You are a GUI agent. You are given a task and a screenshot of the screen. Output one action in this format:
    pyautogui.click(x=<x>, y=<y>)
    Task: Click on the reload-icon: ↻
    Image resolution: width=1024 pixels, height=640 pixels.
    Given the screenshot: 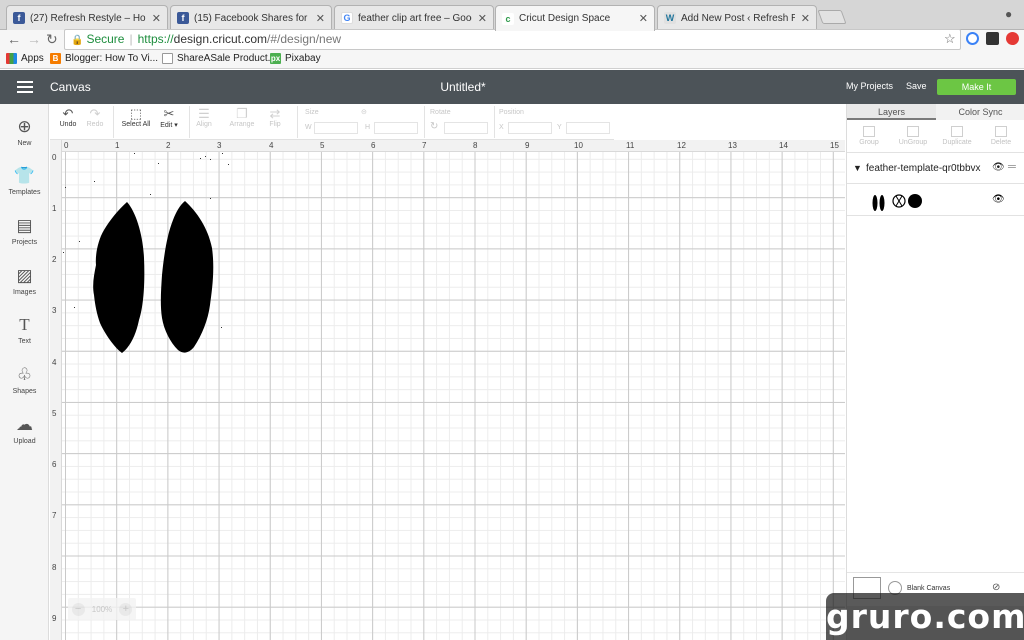 What is the action you would take?
    pyautogui.click(x=52, y=39)
    